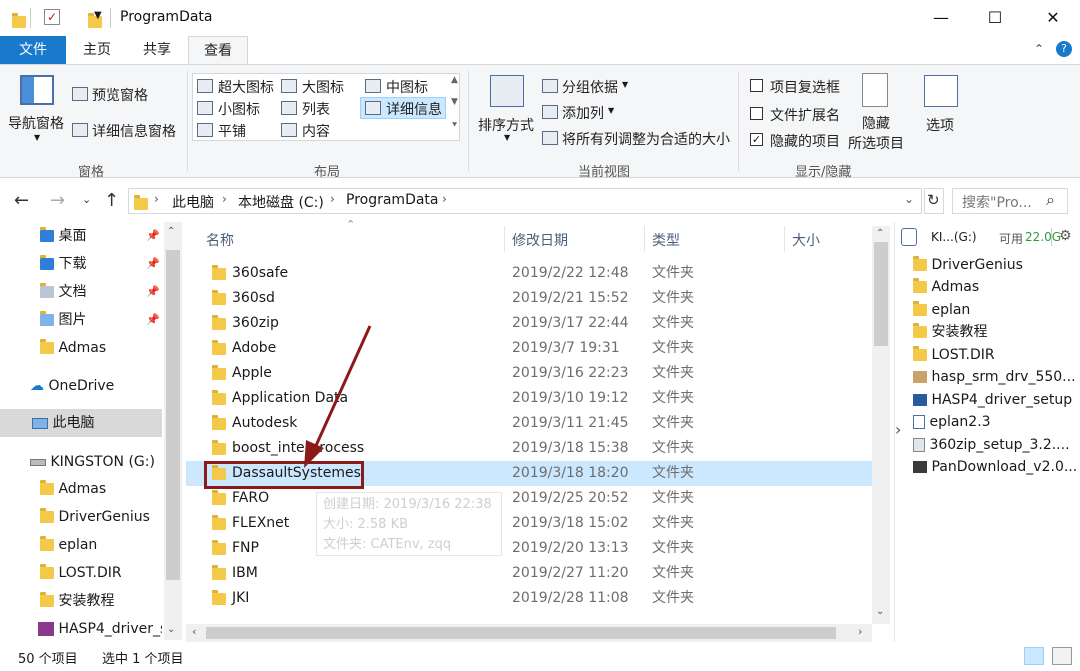 Image resolution: width=1080 pixels, height=671 pixels. I want to click on table-row: Application Data 2019/3/10 19:12 文件夹, so click(529, 398).